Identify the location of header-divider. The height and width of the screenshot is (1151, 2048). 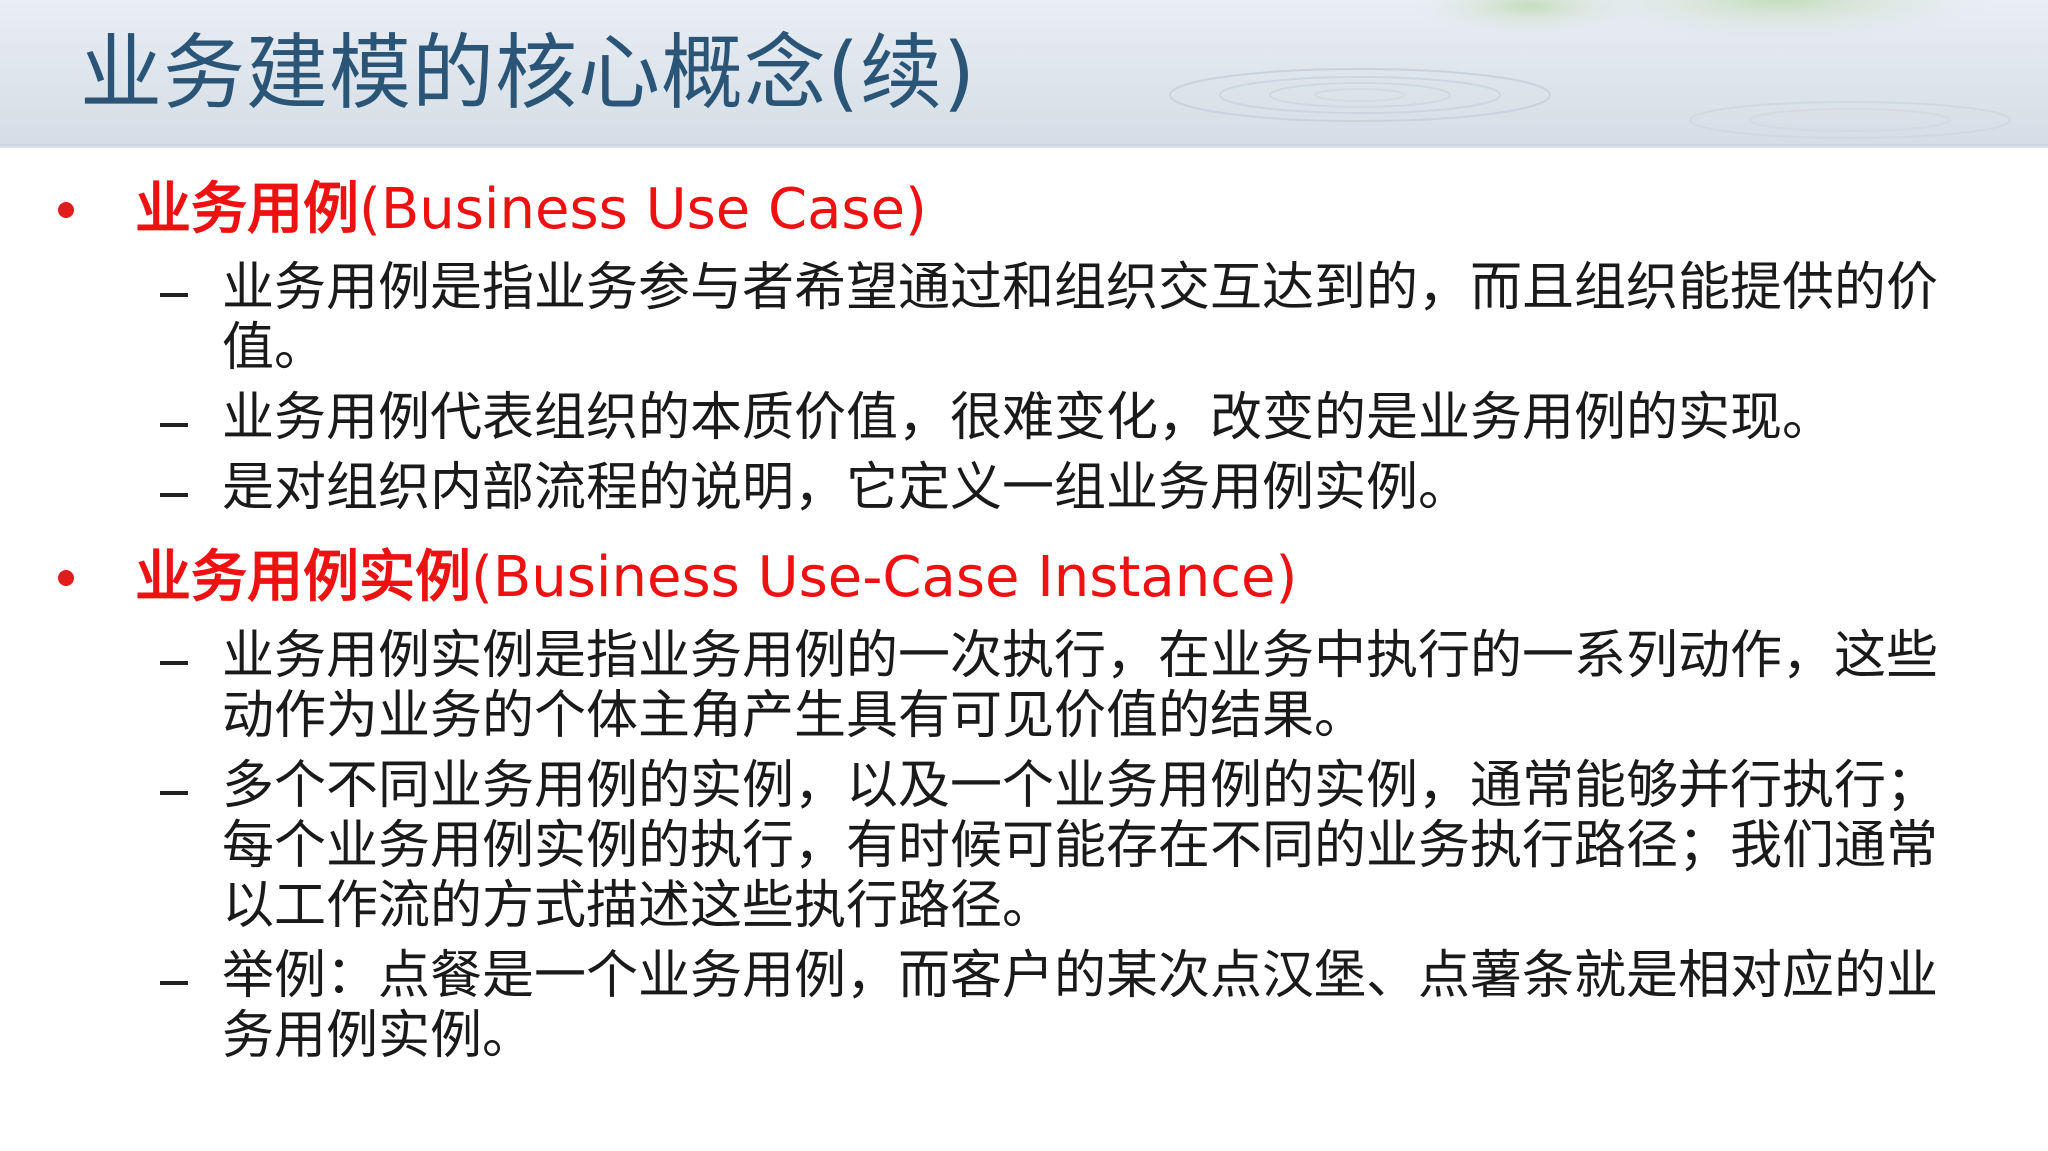
(1024, 146).